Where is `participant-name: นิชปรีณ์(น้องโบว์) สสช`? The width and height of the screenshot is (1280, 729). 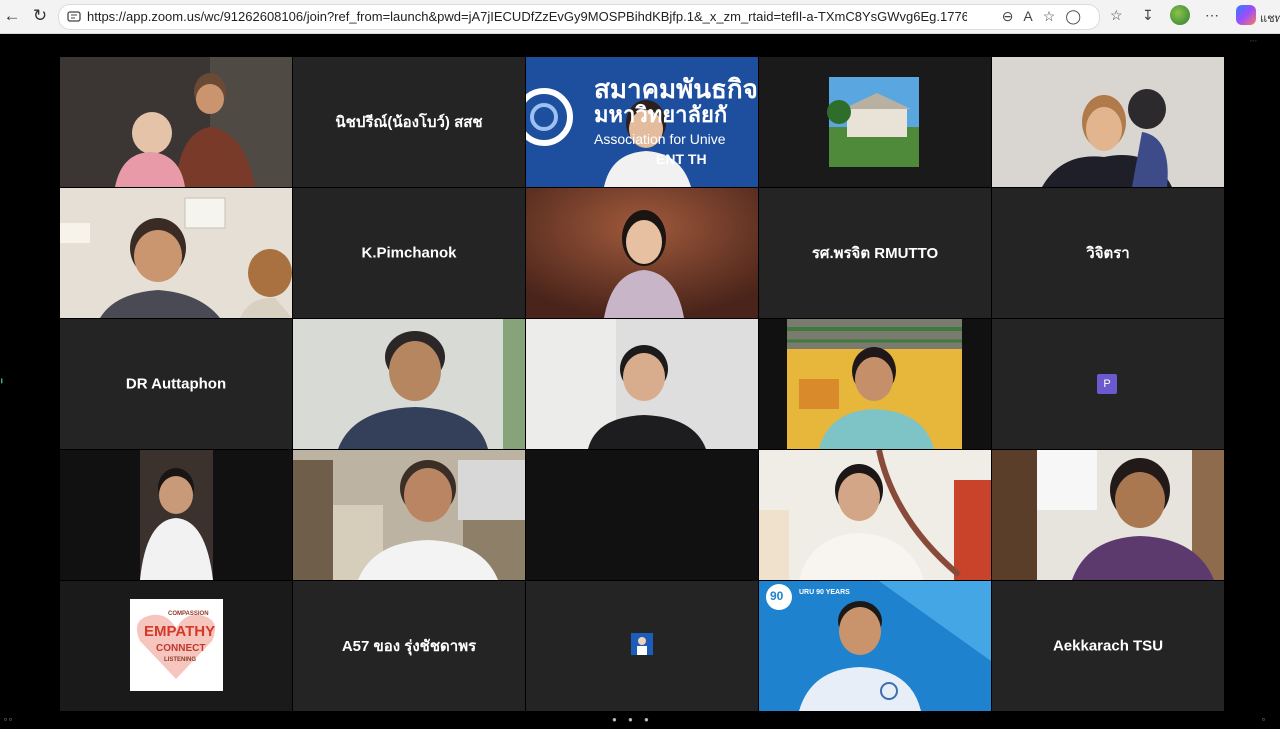 participant-name: นิชปรีณ์(น้องโบว์) สสช is located at coordinates (409, 122).